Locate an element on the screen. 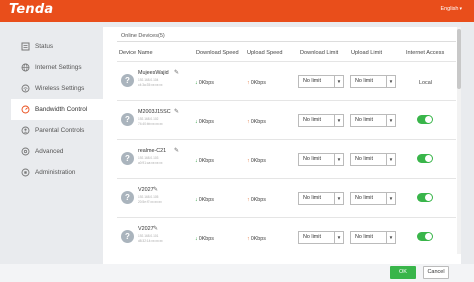  internet-access-status: Local is located at coordinates (425, 83).